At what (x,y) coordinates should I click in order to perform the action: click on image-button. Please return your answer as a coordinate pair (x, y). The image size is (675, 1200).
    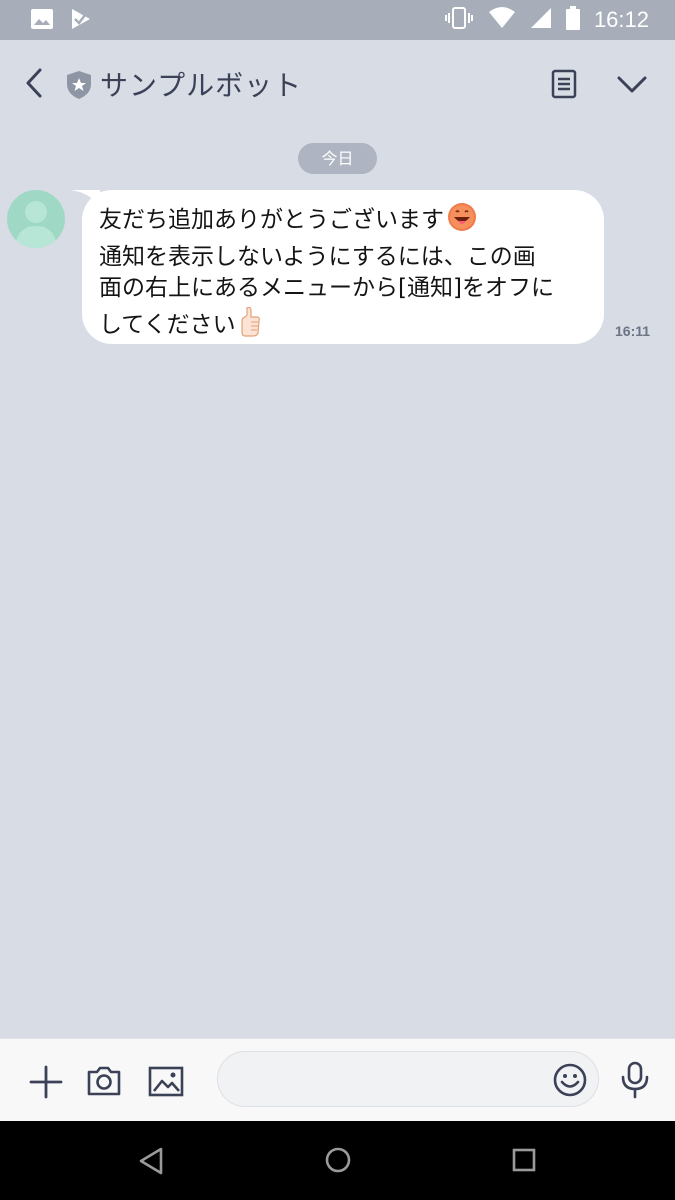
    Looking at the image, I should click on (166, 1083).